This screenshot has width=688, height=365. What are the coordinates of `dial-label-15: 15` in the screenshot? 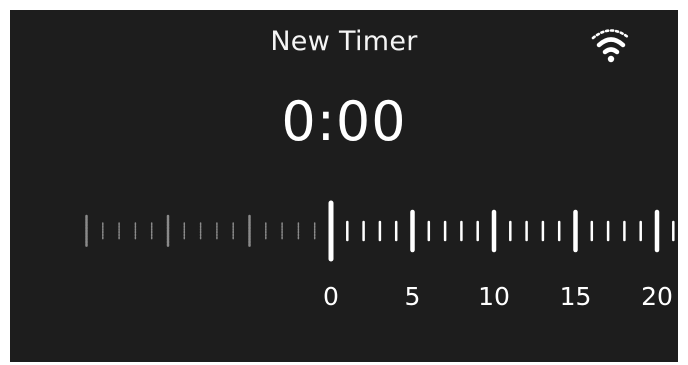 It's located at (575, 296).